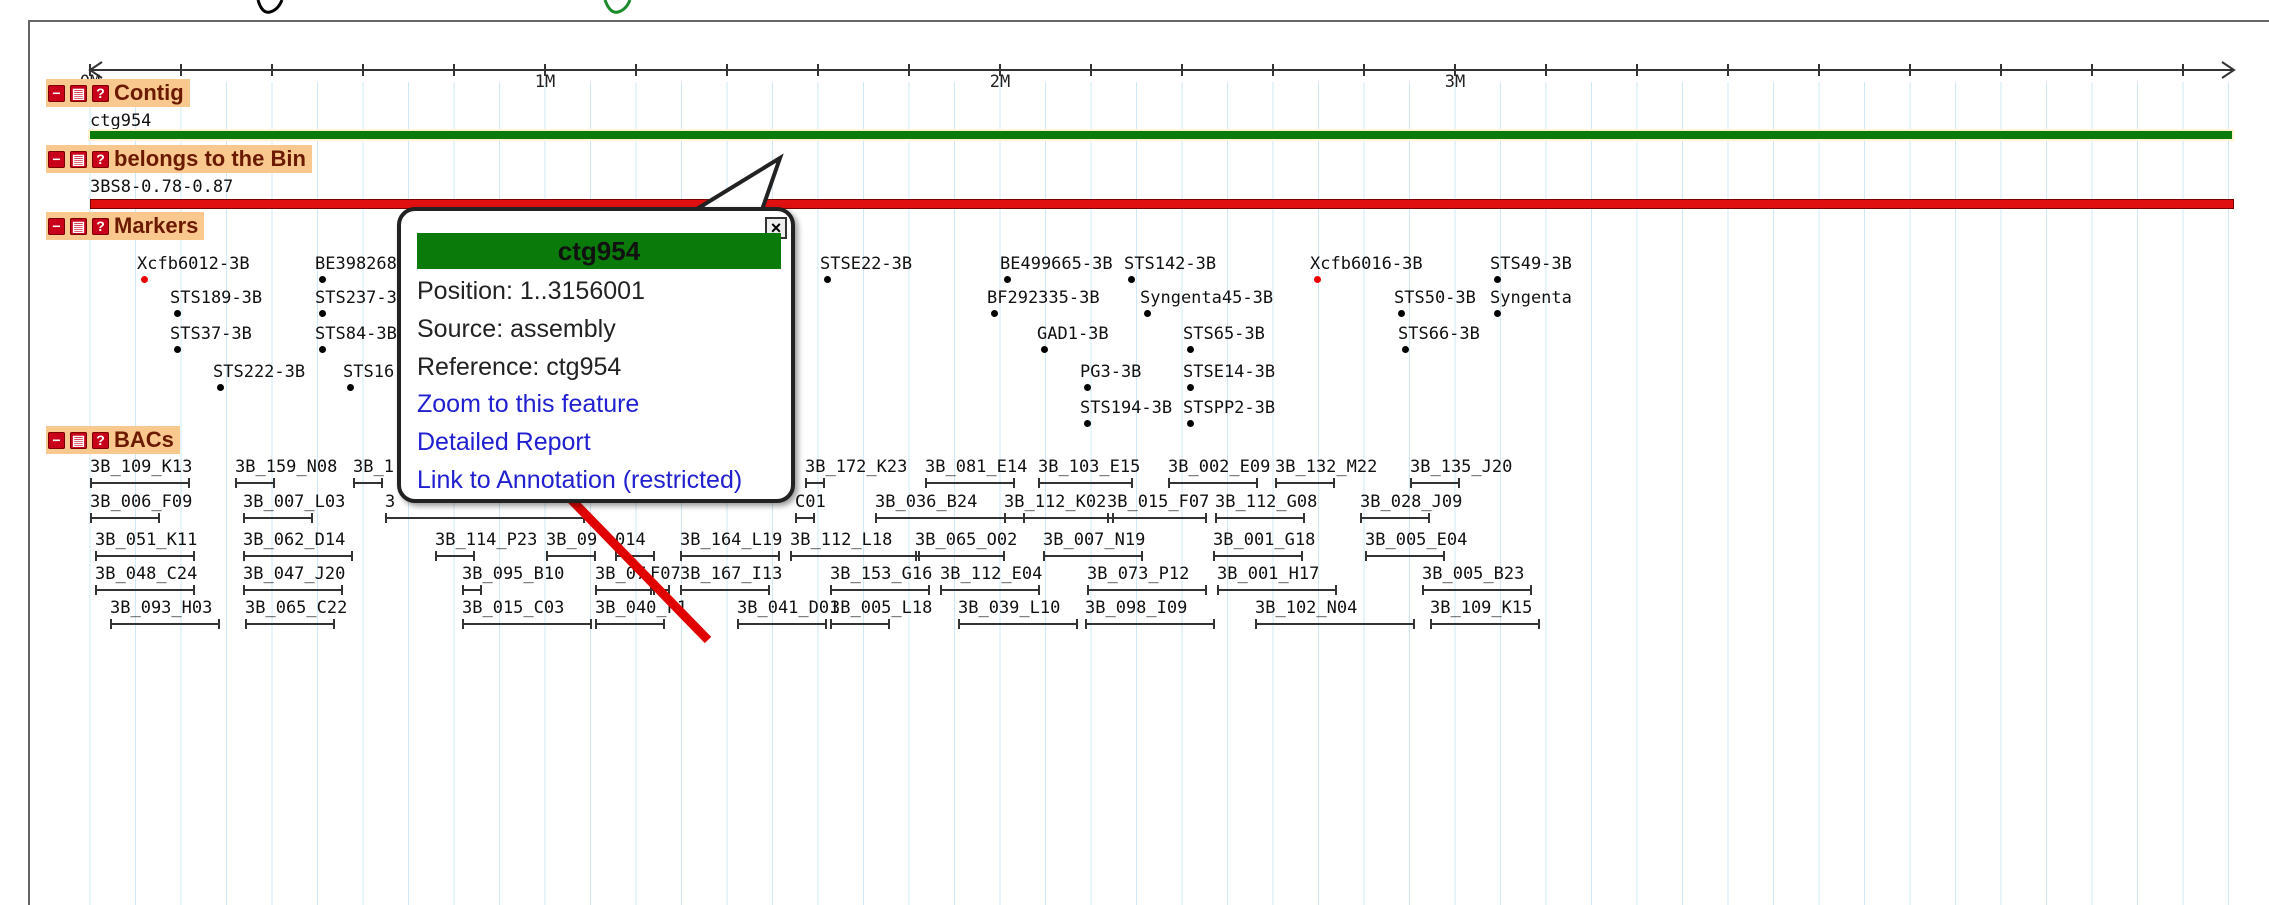  Describe the element at coordinates (516, 329) in the screenshot. I see `popup-source: Source: assembly` at that location.